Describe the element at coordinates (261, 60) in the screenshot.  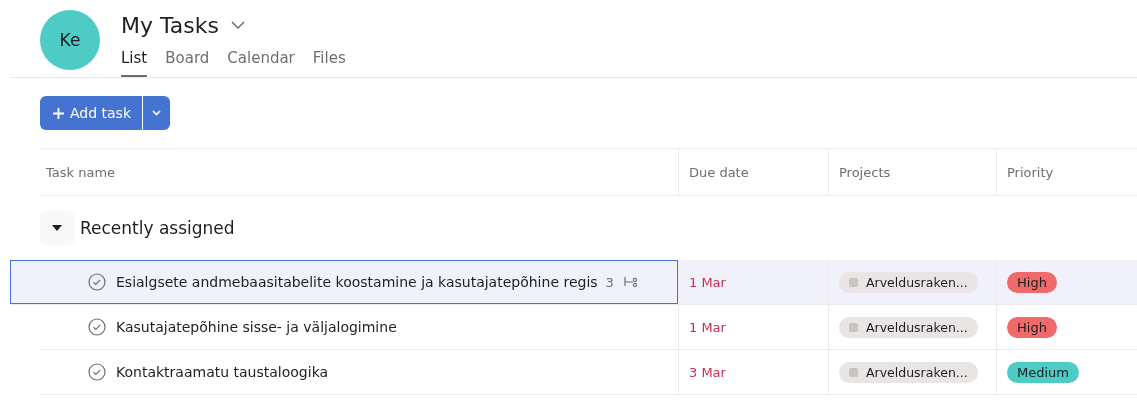
I see `view-tab: Calendar` at that location.